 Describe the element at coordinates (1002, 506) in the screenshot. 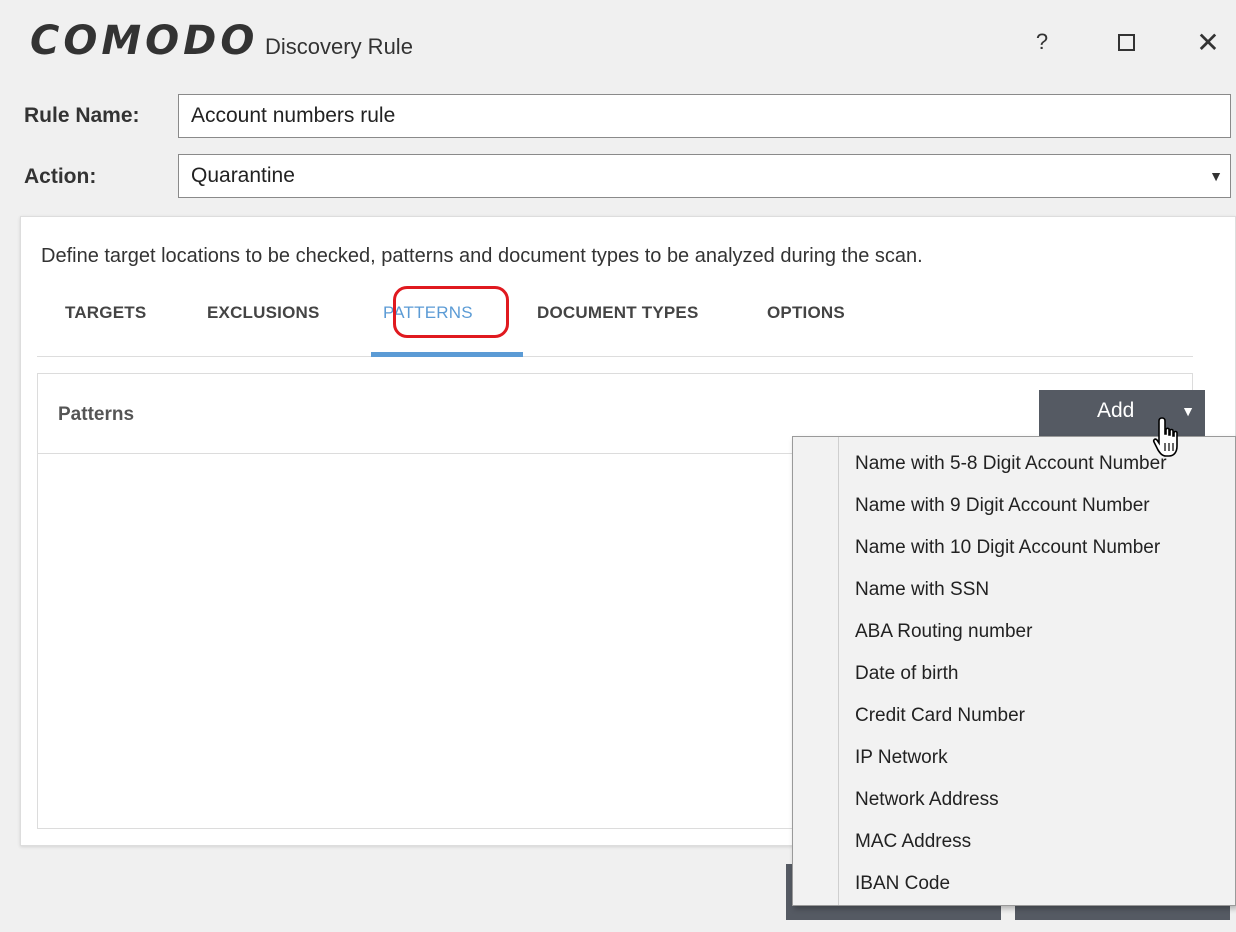

I see `menu-item: Name with 9 Digit Account Number` at that location.